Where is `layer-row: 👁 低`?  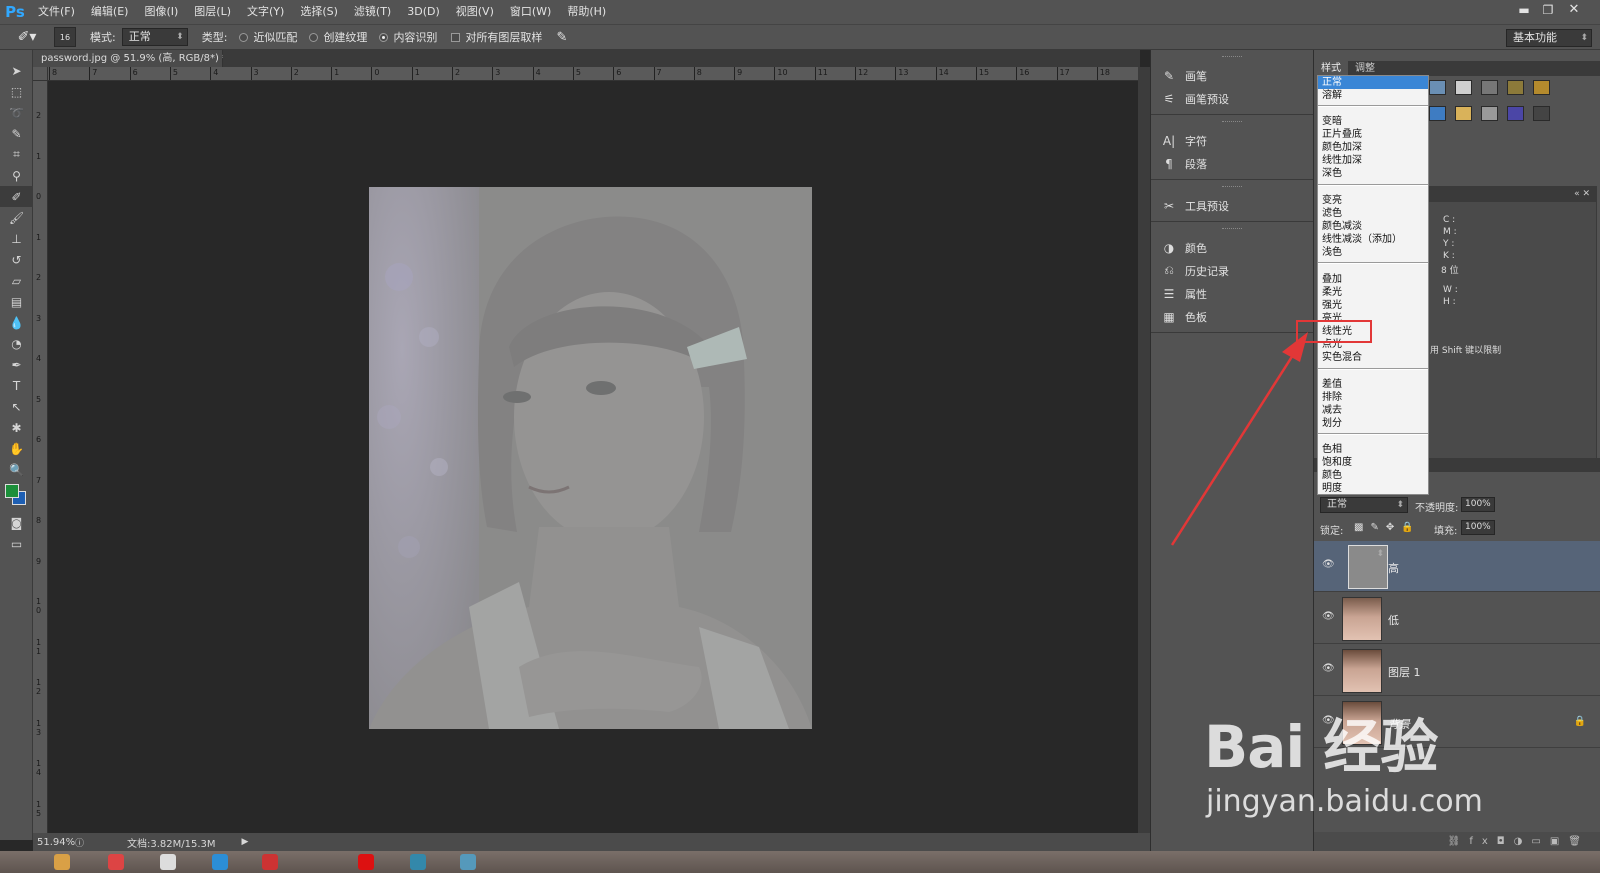 layer-row: 👁 低 is located at coordinates (1457, 618).